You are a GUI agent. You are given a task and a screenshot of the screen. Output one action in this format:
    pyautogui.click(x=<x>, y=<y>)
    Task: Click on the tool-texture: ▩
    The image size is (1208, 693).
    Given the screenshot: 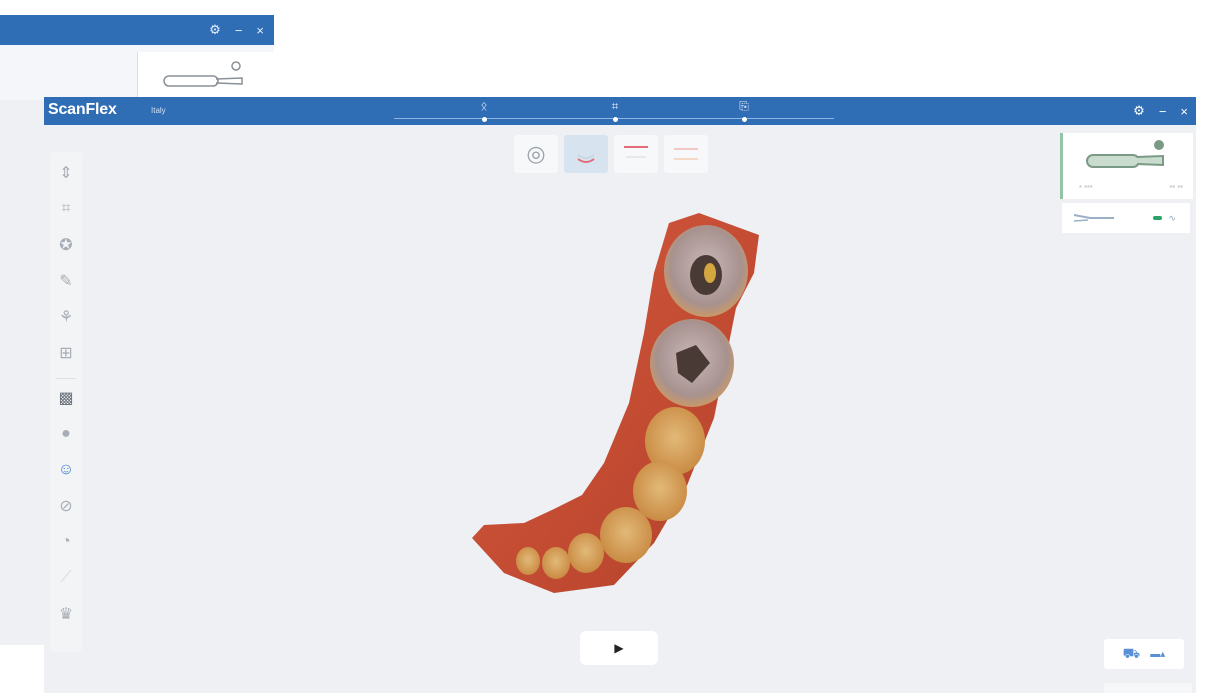 What is the action you would take?
    pyautogui.click(x=66, y=398)
    